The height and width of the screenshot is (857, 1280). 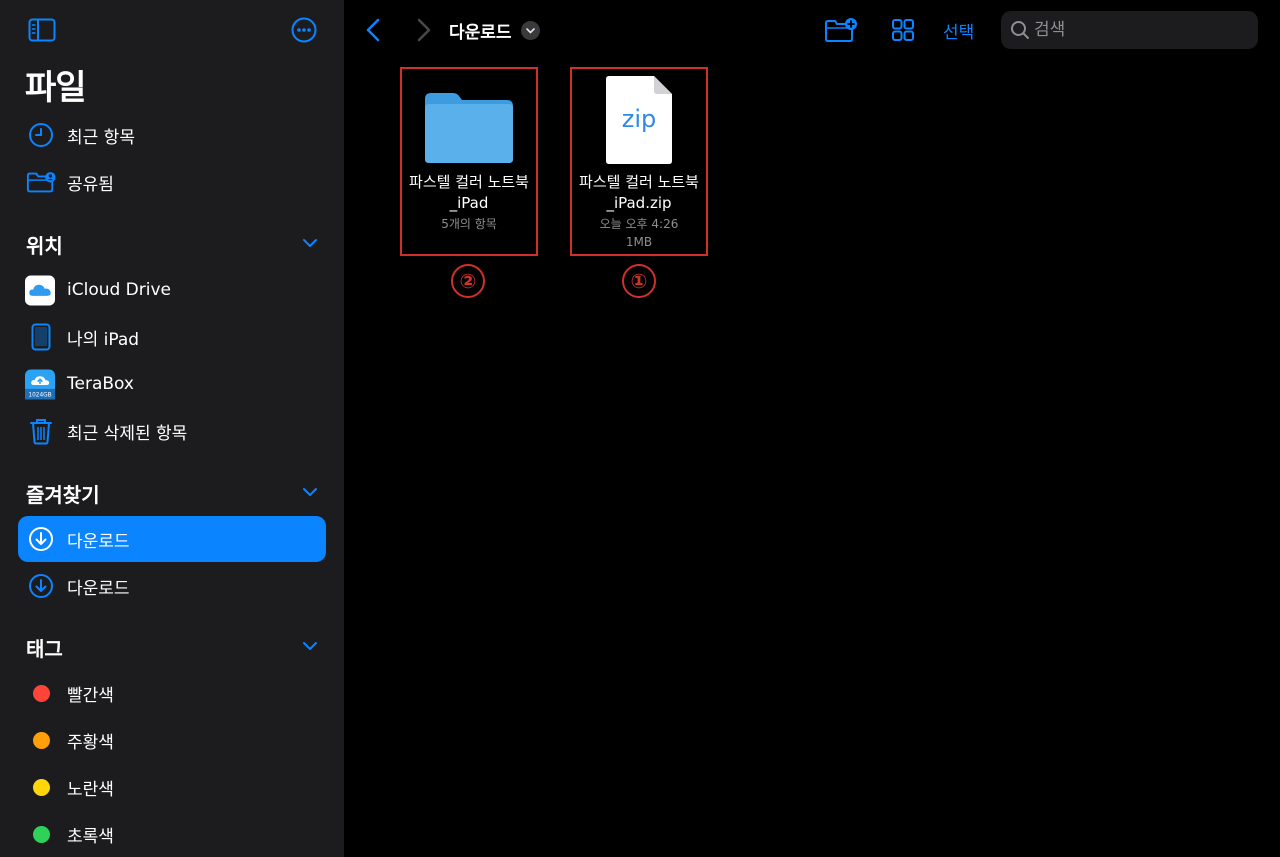 What do you see at coordinates (172, 586) in the screenshot?
I see `sidebar-item-downloads: 다운로드` at bounding box center [172, 586].